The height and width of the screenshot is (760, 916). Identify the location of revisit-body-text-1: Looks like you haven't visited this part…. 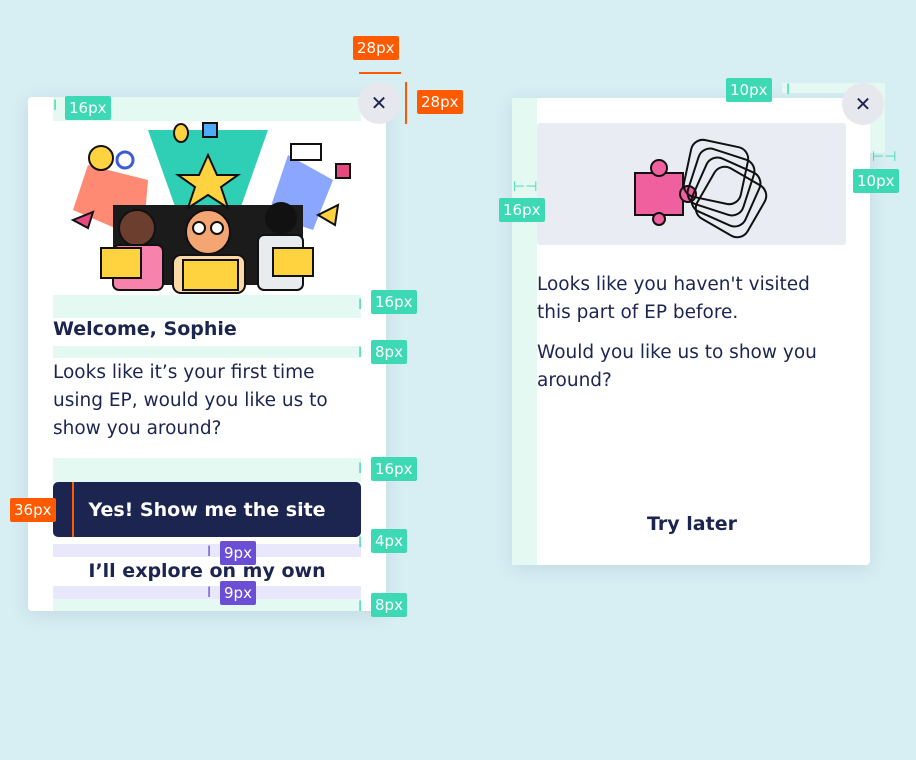
(673, 298).